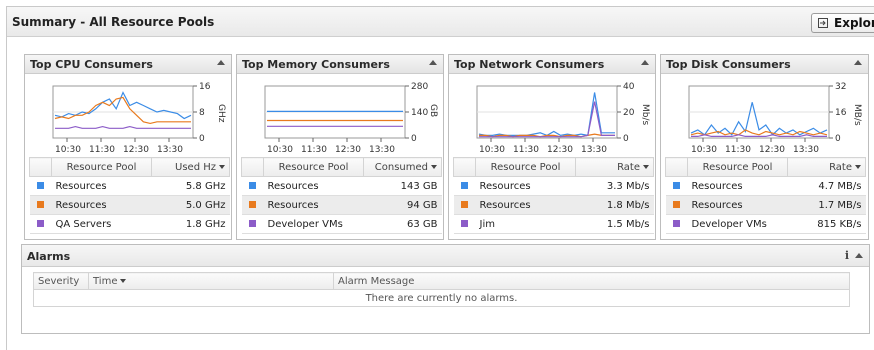 The height and width of the screenshot is (350, 874). I want to click on column-header-value: Consumed, so click(402, 167).